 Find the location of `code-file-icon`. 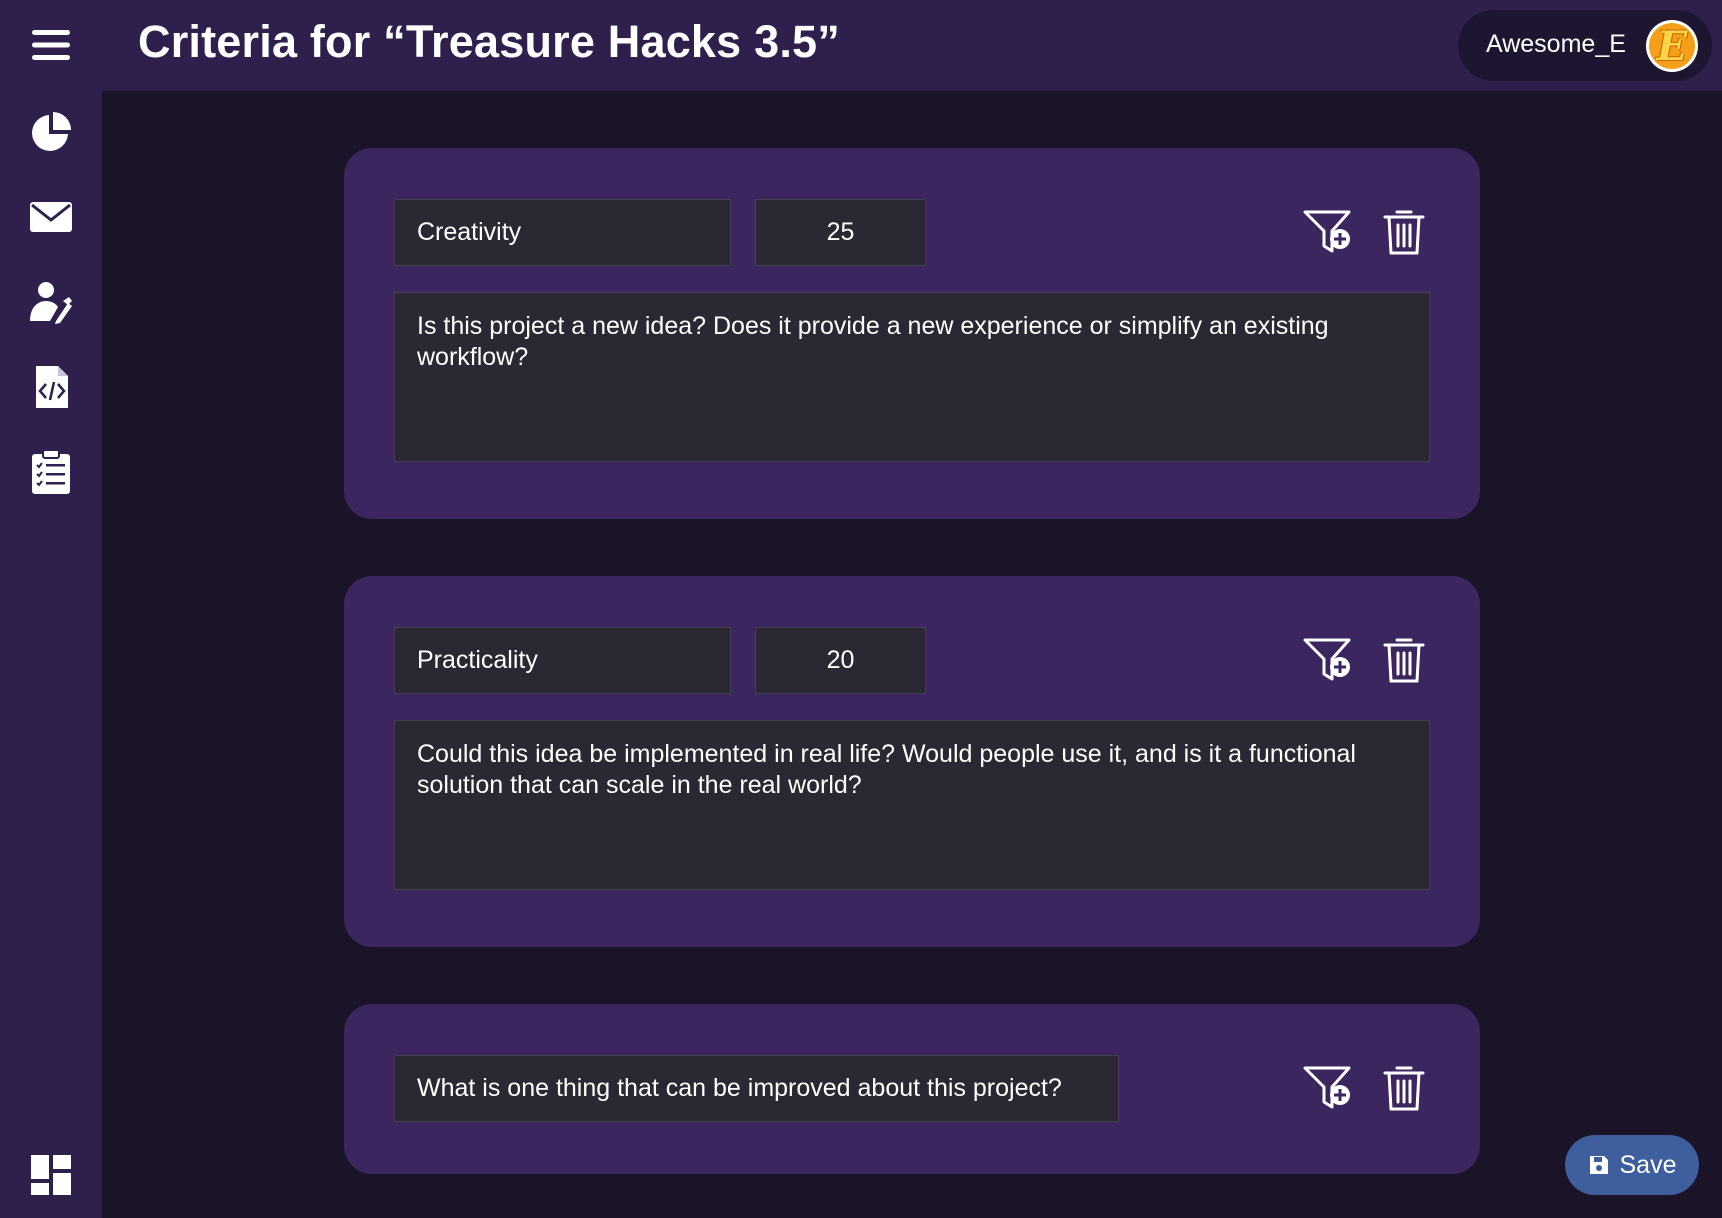

code-file-icon is located at coordinates (52, 387).